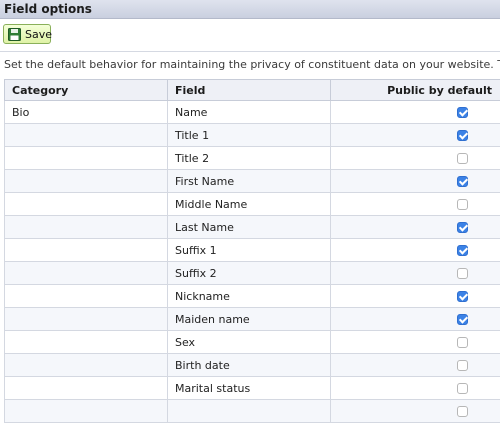  I want to click on row-field-name: Title 2, so click(249, 158).